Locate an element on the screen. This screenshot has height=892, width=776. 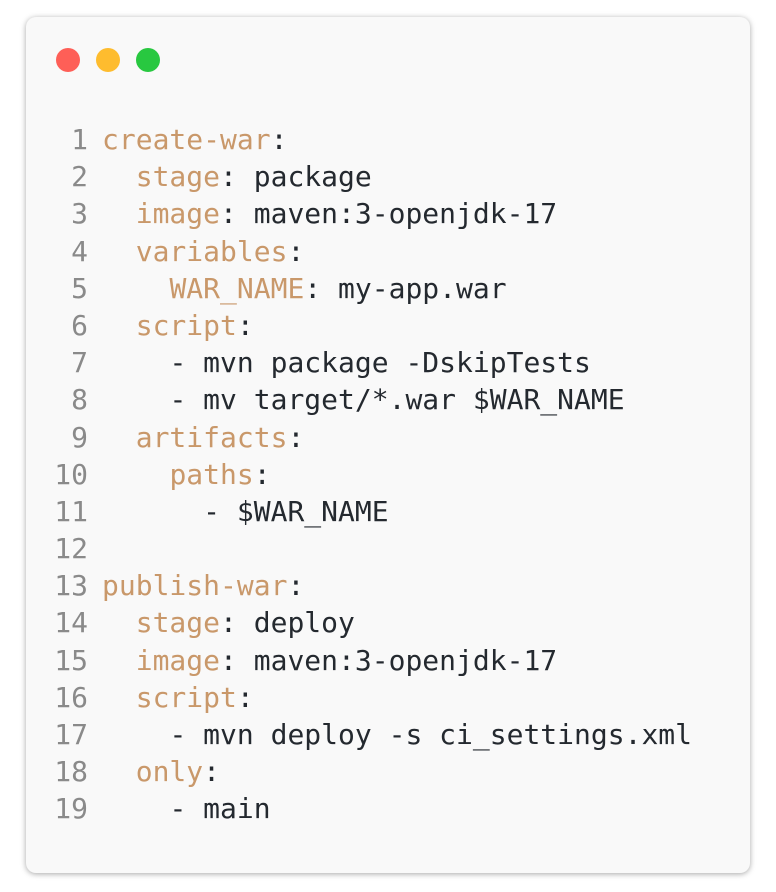
yaml-key: only is located at coordinates (169, 772).